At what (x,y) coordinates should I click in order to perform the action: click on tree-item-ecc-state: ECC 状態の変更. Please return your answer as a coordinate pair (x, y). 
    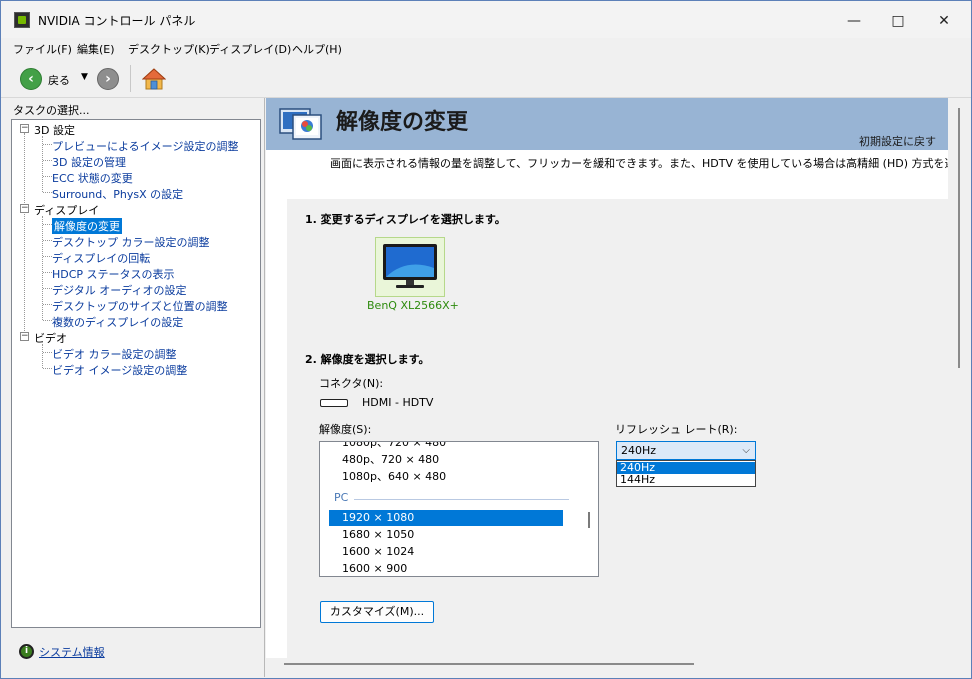
    Looking at the image, I should click on (92, 178).